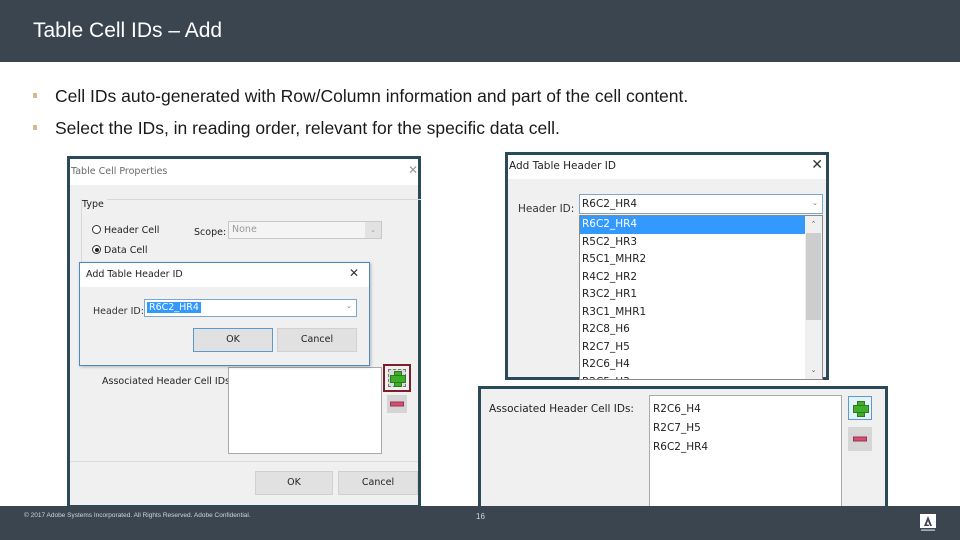  Describe the element at coordinates (745, 447) in the screenshot. I see `list-item: R6C2_HR4` at that location.